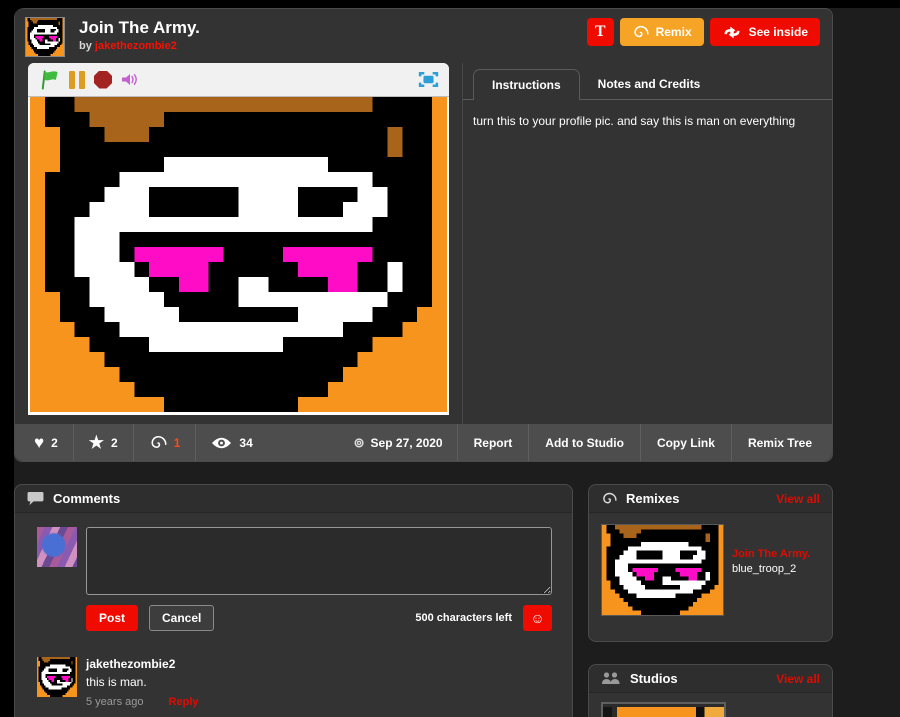  What do you see at coordinates (45, 37) in the screenshot?
I see `project-thumbnail` at bounding box center [45, 37].